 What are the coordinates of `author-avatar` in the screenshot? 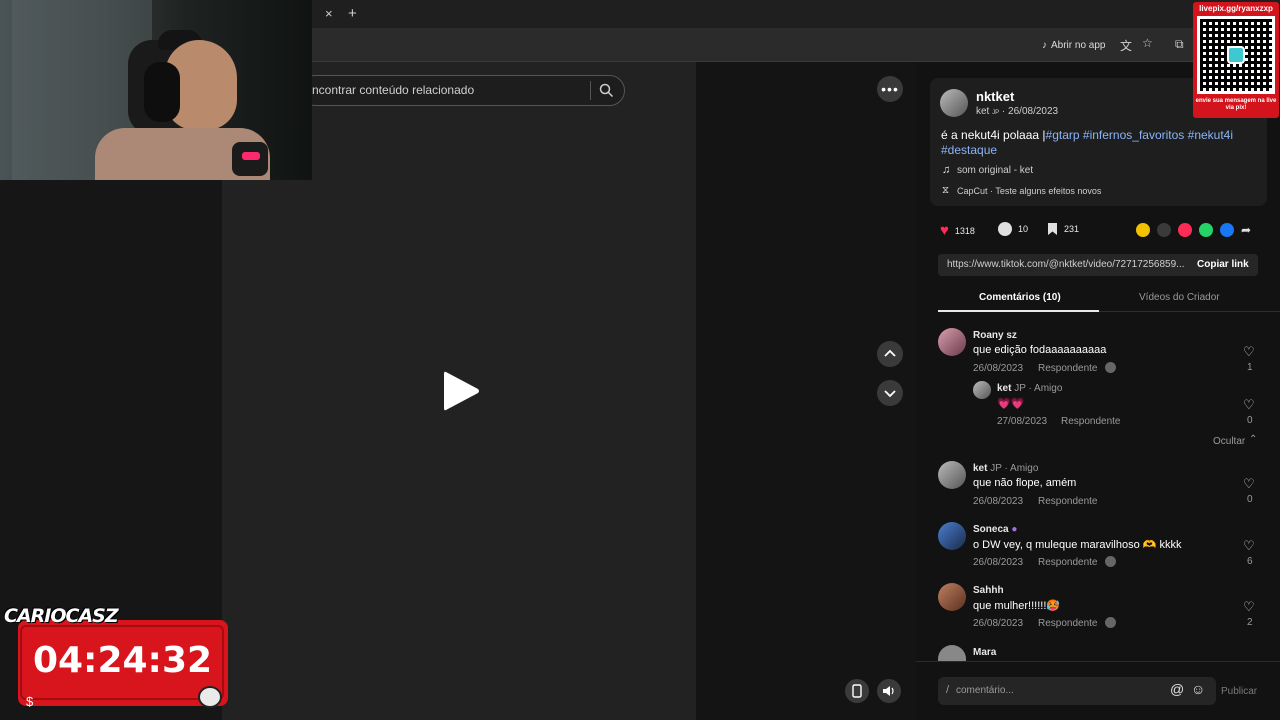 It's located at (954, 103).